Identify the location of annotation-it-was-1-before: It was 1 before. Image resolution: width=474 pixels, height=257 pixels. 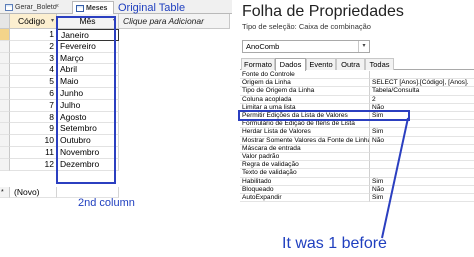
(334, 243).